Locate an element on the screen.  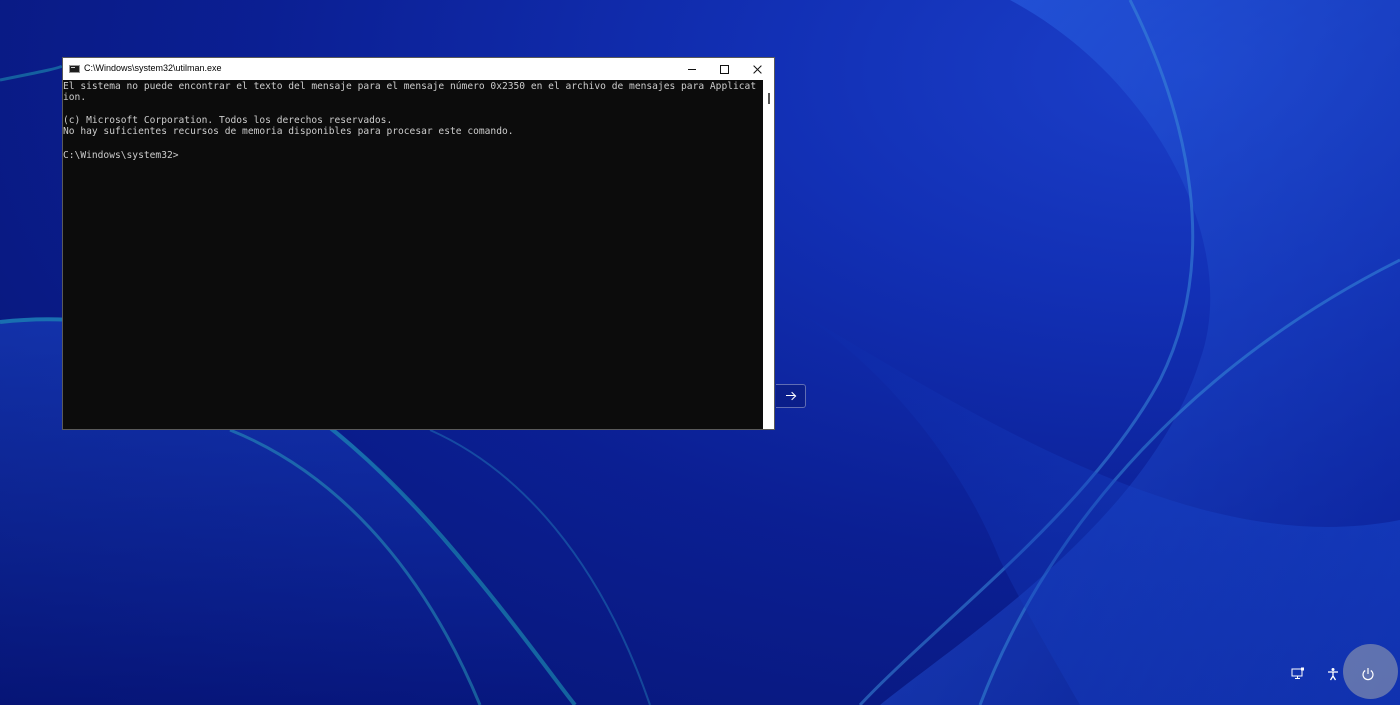
accessibility-button is located at coordinates (1333, 674).